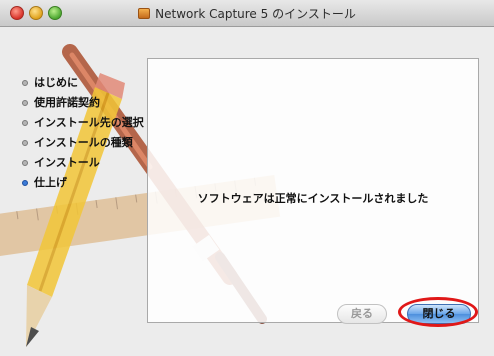 The image size is (494, 356). What do you see at coordinates (83, 83) in the screenshot?
I see `step-introduction: はじめに` at bounding box center [83, 83].